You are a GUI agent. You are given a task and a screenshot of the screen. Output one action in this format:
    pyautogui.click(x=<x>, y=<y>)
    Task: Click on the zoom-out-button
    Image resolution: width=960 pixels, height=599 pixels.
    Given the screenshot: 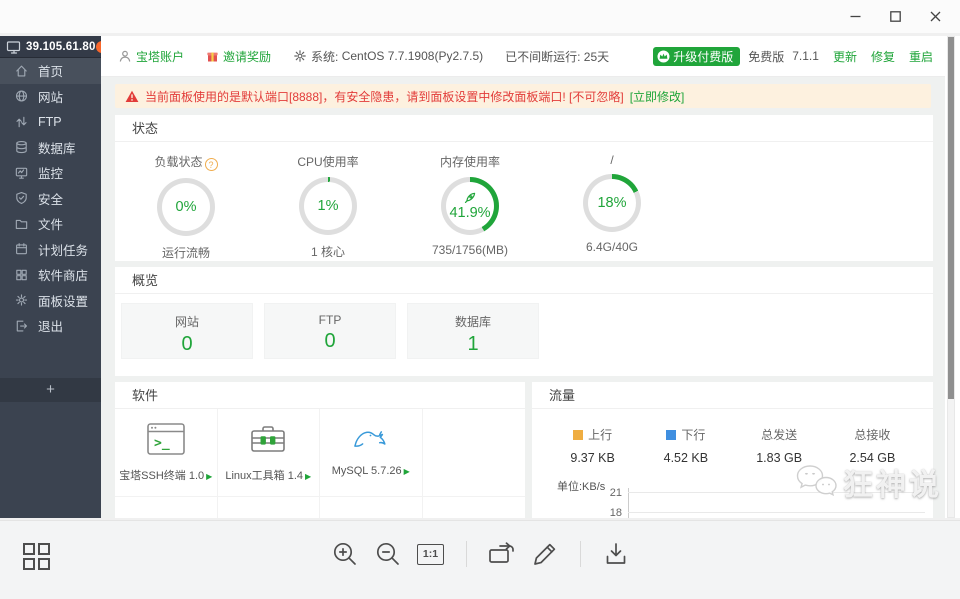 What is the action you would take?
    pyautogui.click(x=388, y=554)
    